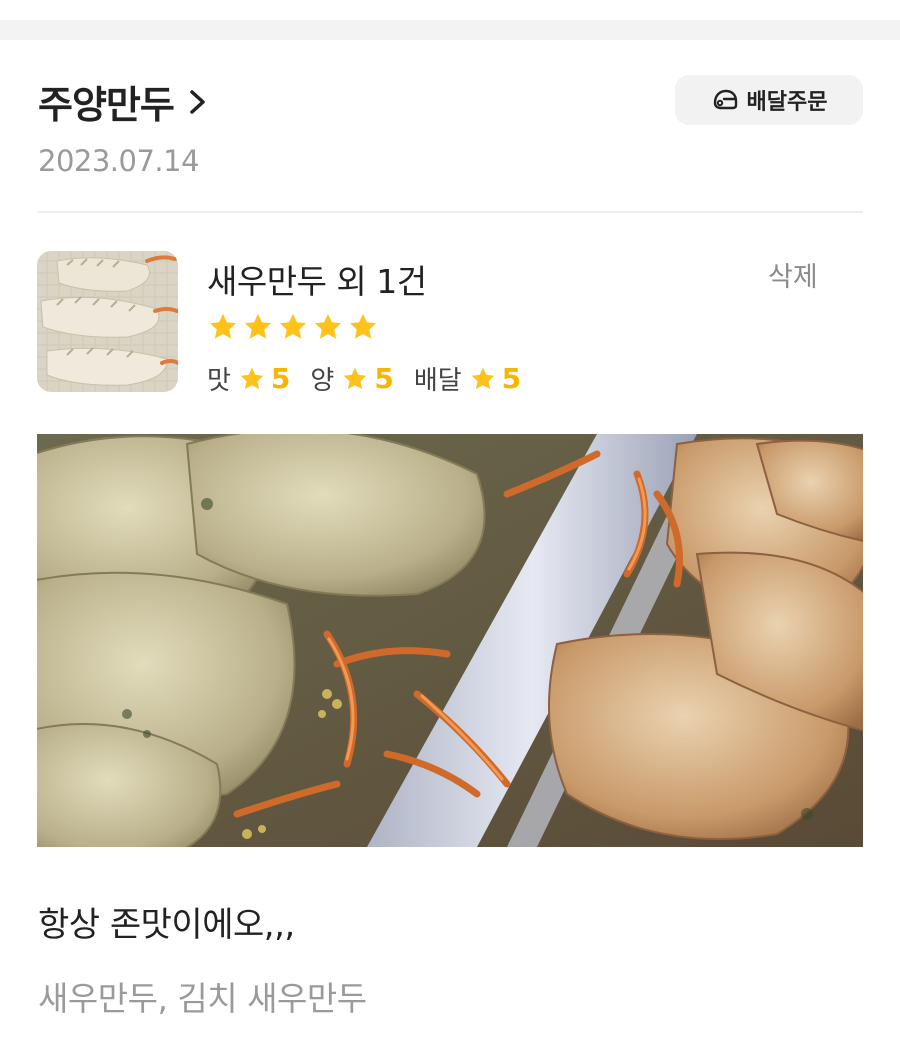 This screenshot has height=1054, width=900. I want to click on delivery-order-button: 배달주문, so click(769, 100).